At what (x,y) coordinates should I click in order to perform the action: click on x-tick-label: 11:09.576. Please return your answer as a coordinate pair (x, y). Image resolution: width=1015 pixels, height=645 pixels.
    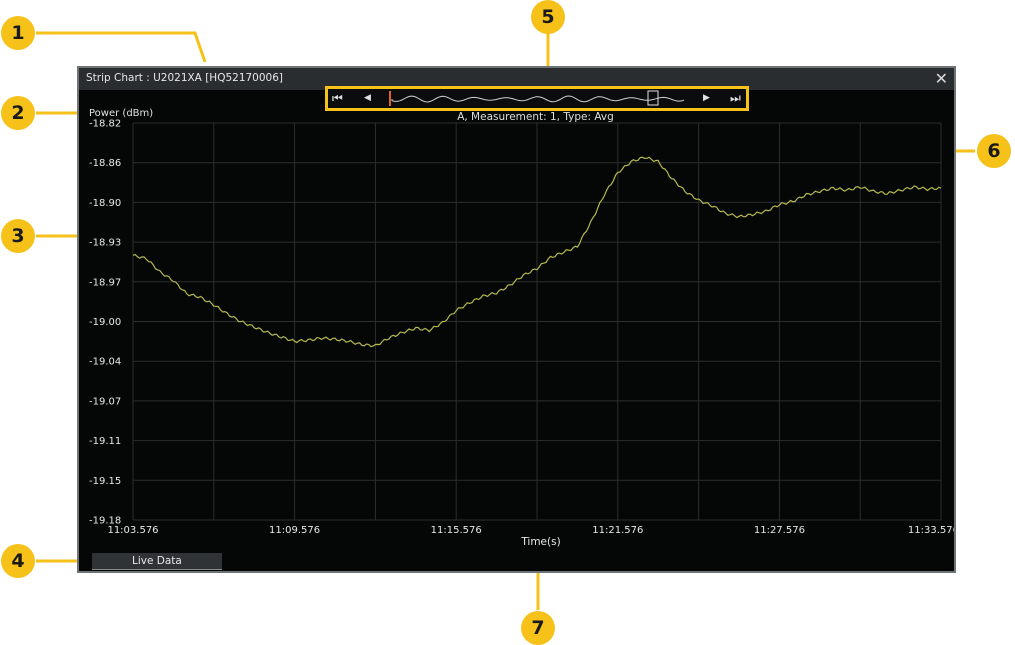
    Looking at the image, I should click on (294, 530).